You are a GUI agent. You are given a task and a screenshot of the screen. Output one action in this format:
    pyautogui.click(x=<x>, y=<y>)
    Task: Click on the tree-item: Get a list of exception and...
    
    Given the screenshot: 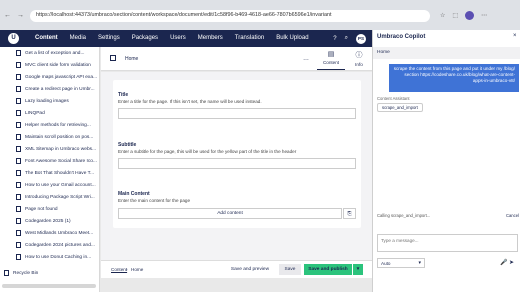 What is the action you would take?
    pyautogui.click(x=49, y=53)
    